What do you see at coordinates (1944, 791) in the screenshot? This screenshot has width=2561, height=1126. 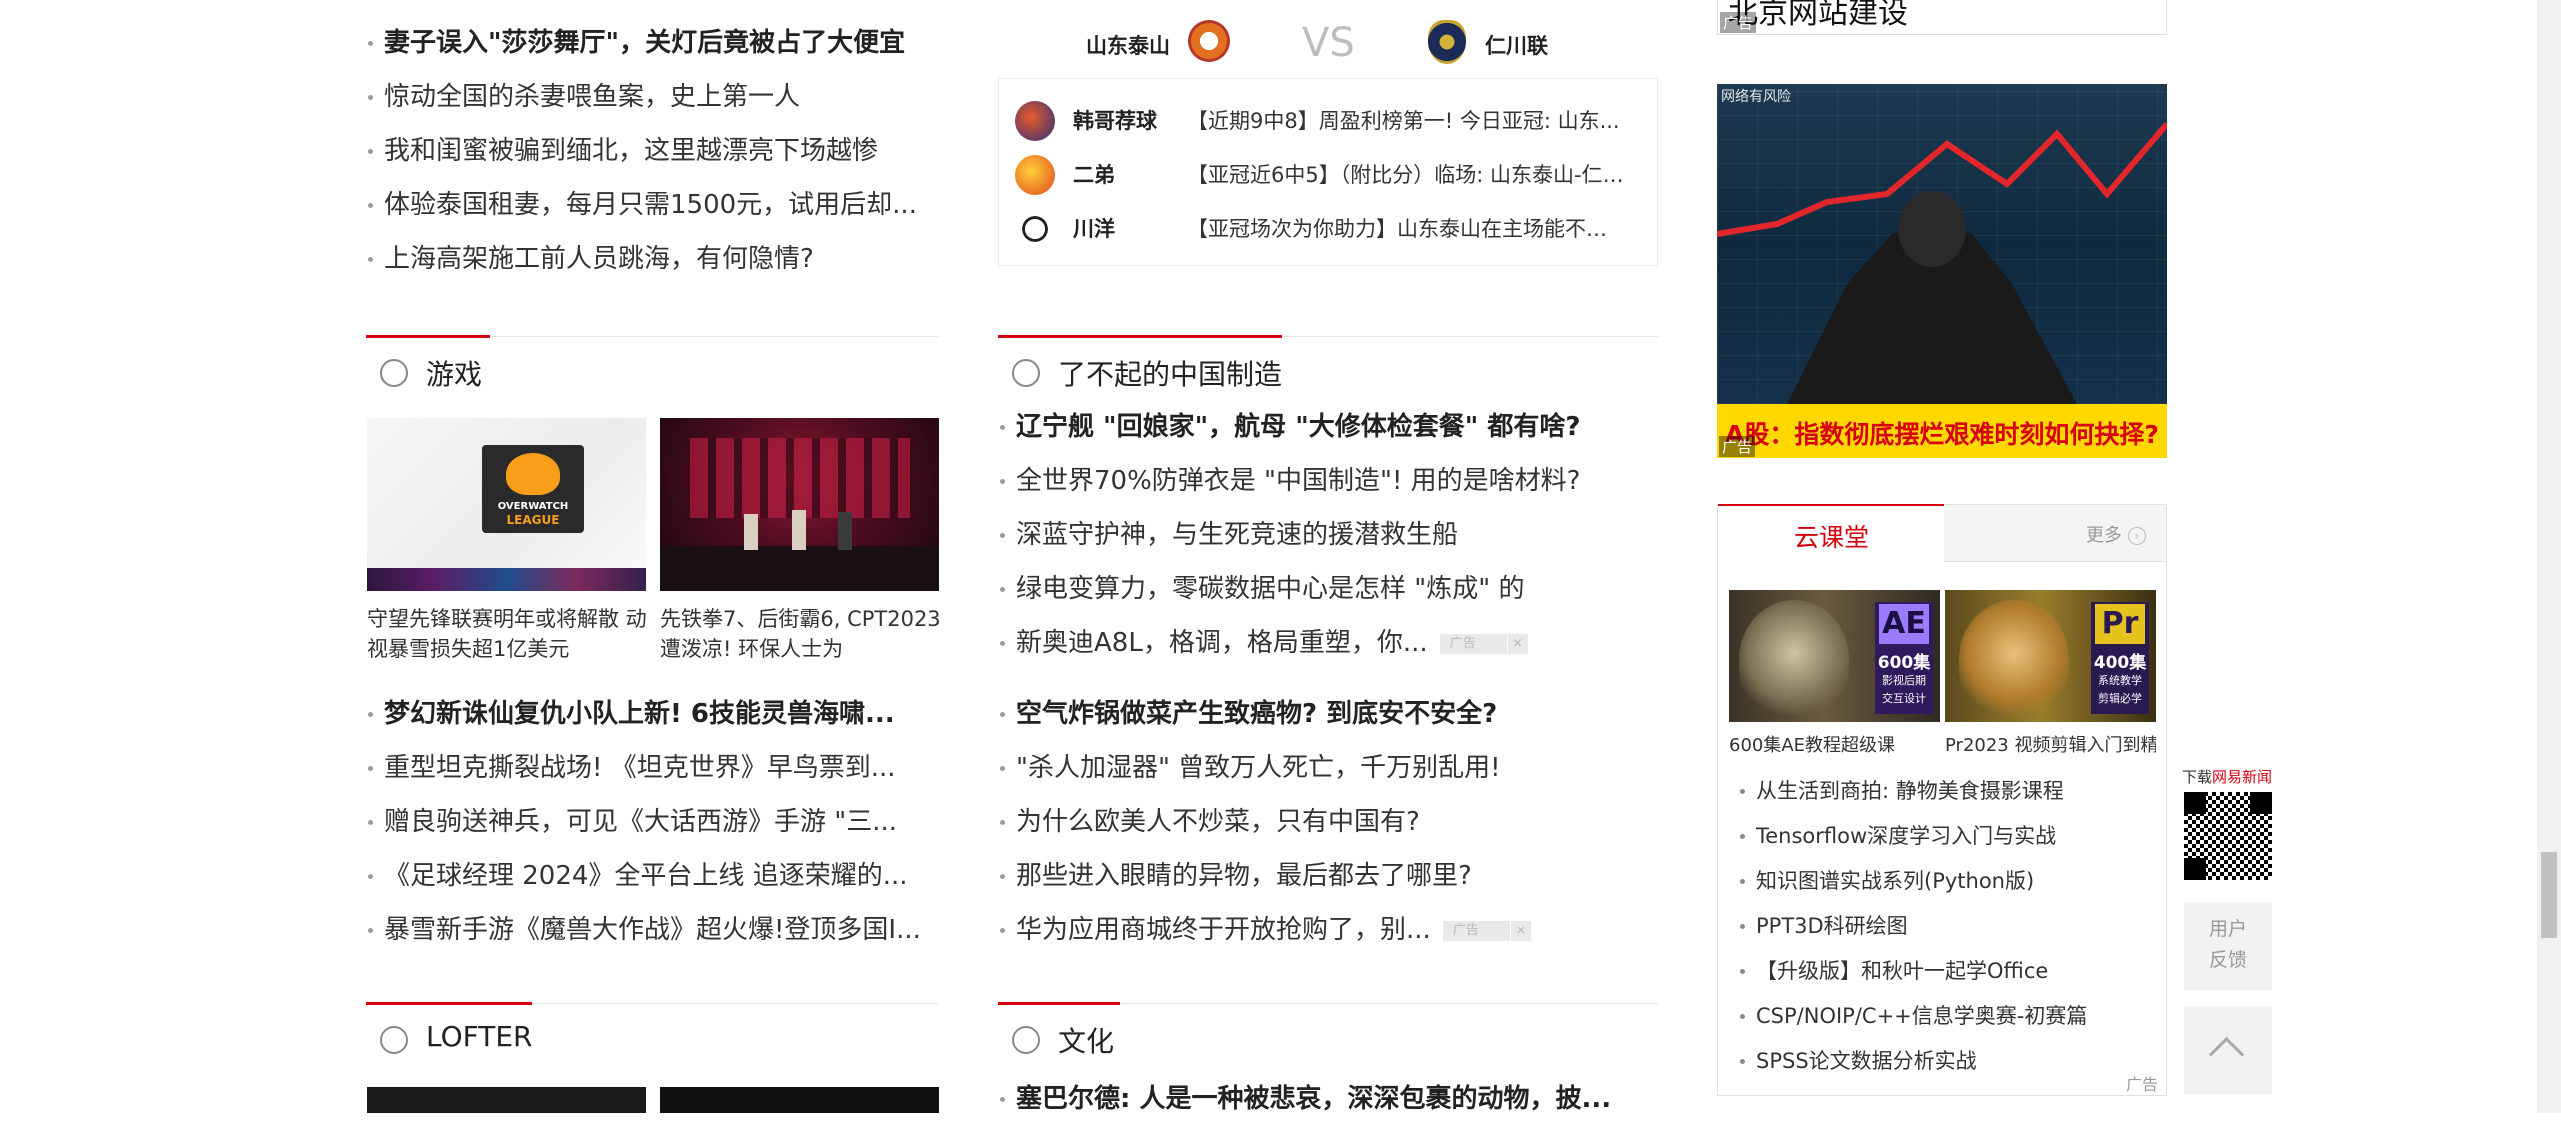 I see `course-list-item: 从生活到商拍: 静物美食摄影课程` at bounding box center [1944, 791].